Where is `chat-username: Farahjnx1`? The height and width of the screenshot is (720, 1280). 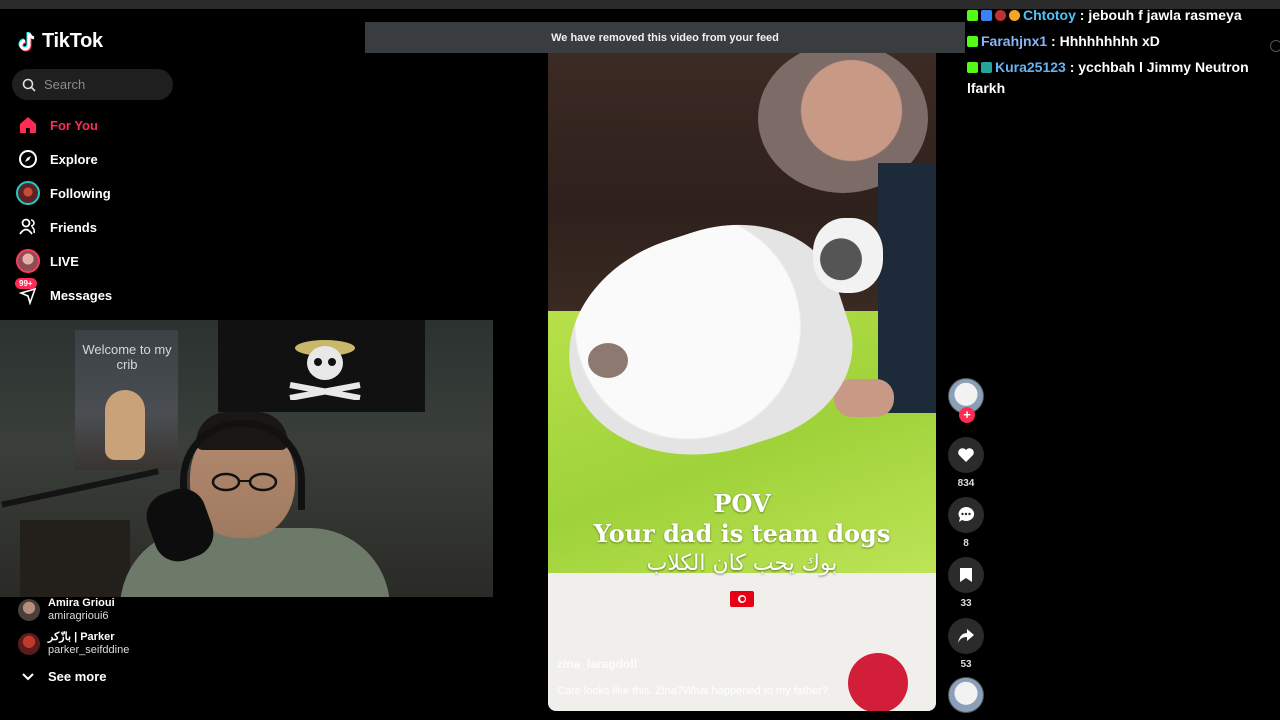 chat-username: Farahjnx1 is located at coordinates (1014, 41).